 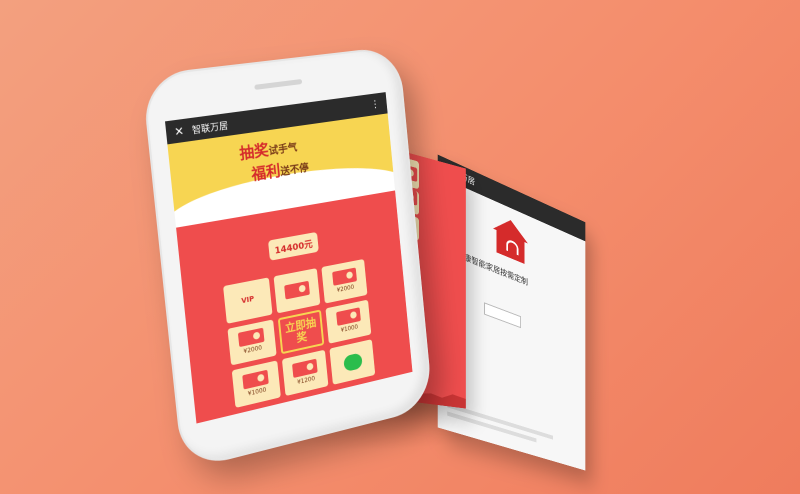 I want to click on smart-home-logo-icon, so click(x=510, y=239).